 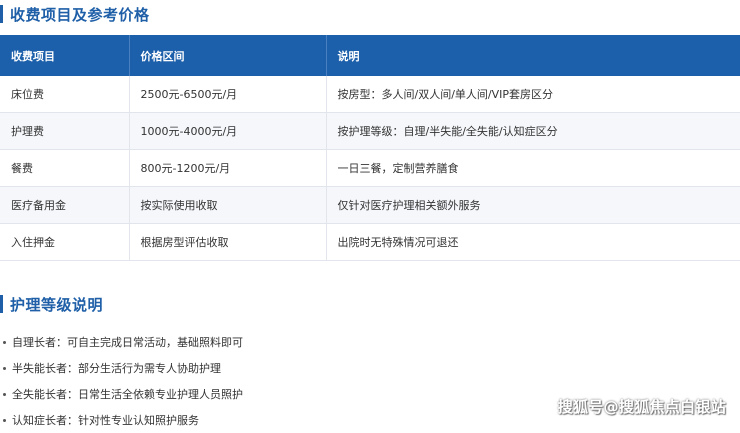 What do you see at coordinates (533, 131) in the screenshot?
I see `cell-note: 按护理等级：自理/半失能/全失能/认知症区分` at bounding box center [533, 131].